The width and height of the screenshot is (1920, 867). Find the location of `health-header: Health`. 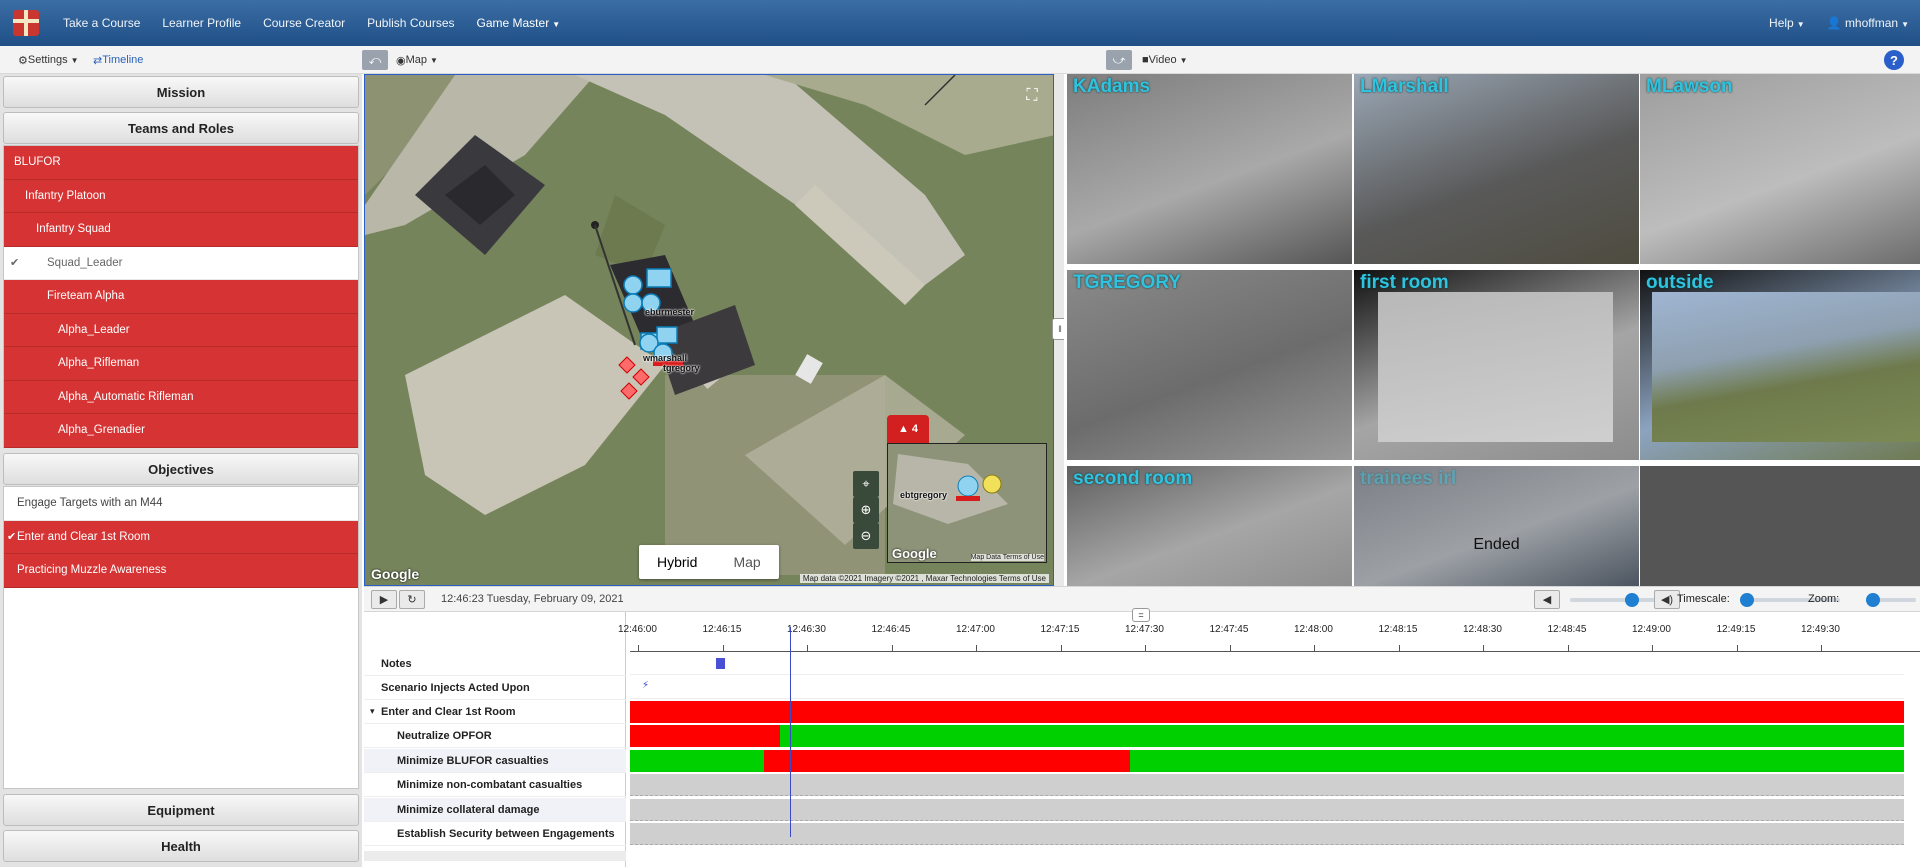

health-header: Health is located at coordinates (181, 846).